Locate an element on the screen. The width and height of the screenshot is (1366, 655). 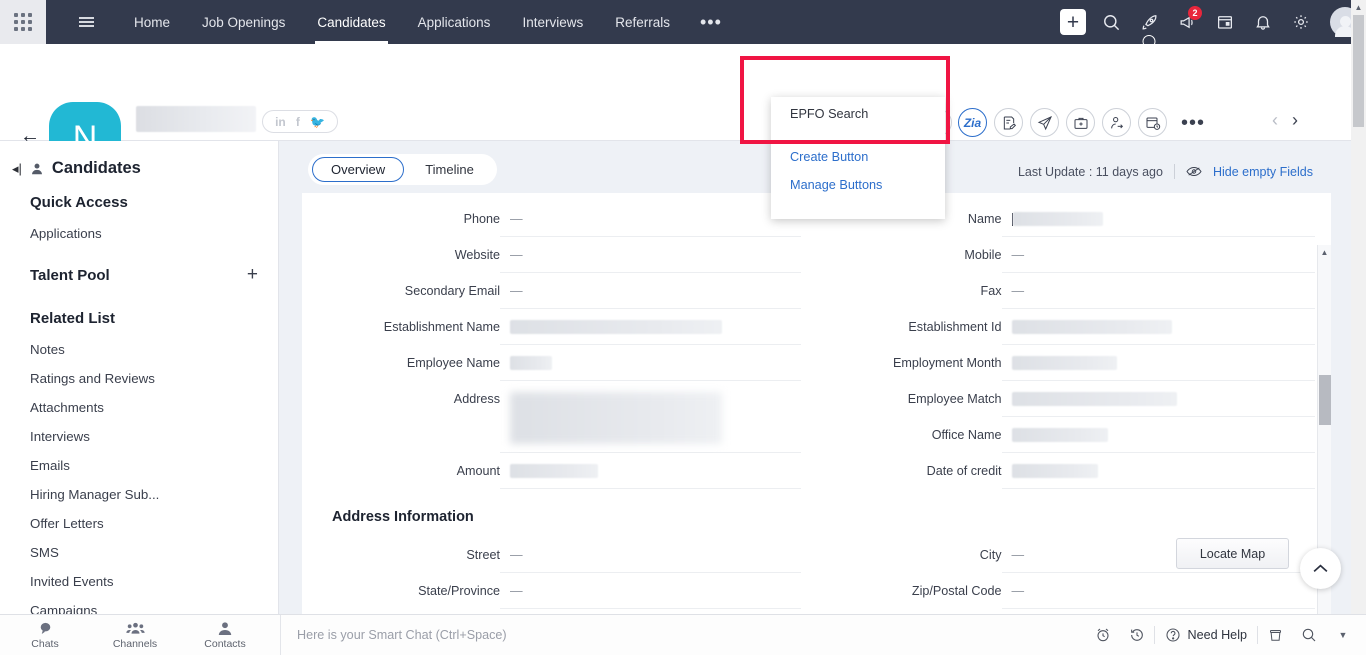
send-icon is located at coordinates (1044, 122).